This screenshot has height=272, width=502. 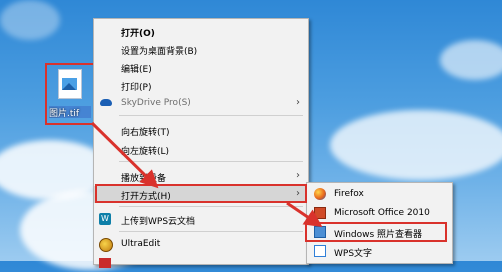 I want to click on arrow-to-open-with, so click(x=124, y=155).